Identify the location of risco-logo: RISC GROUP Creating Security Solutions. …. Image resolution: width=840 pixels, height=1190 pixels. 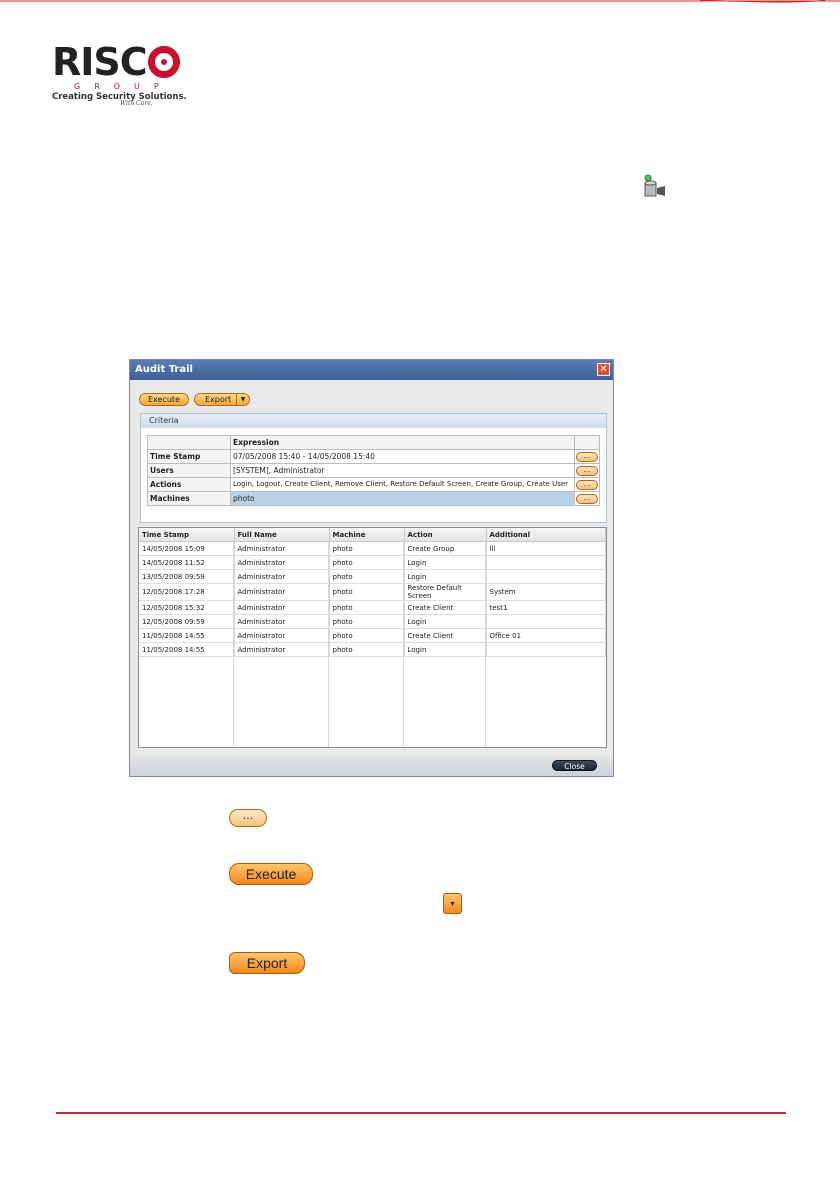
(122, 75).